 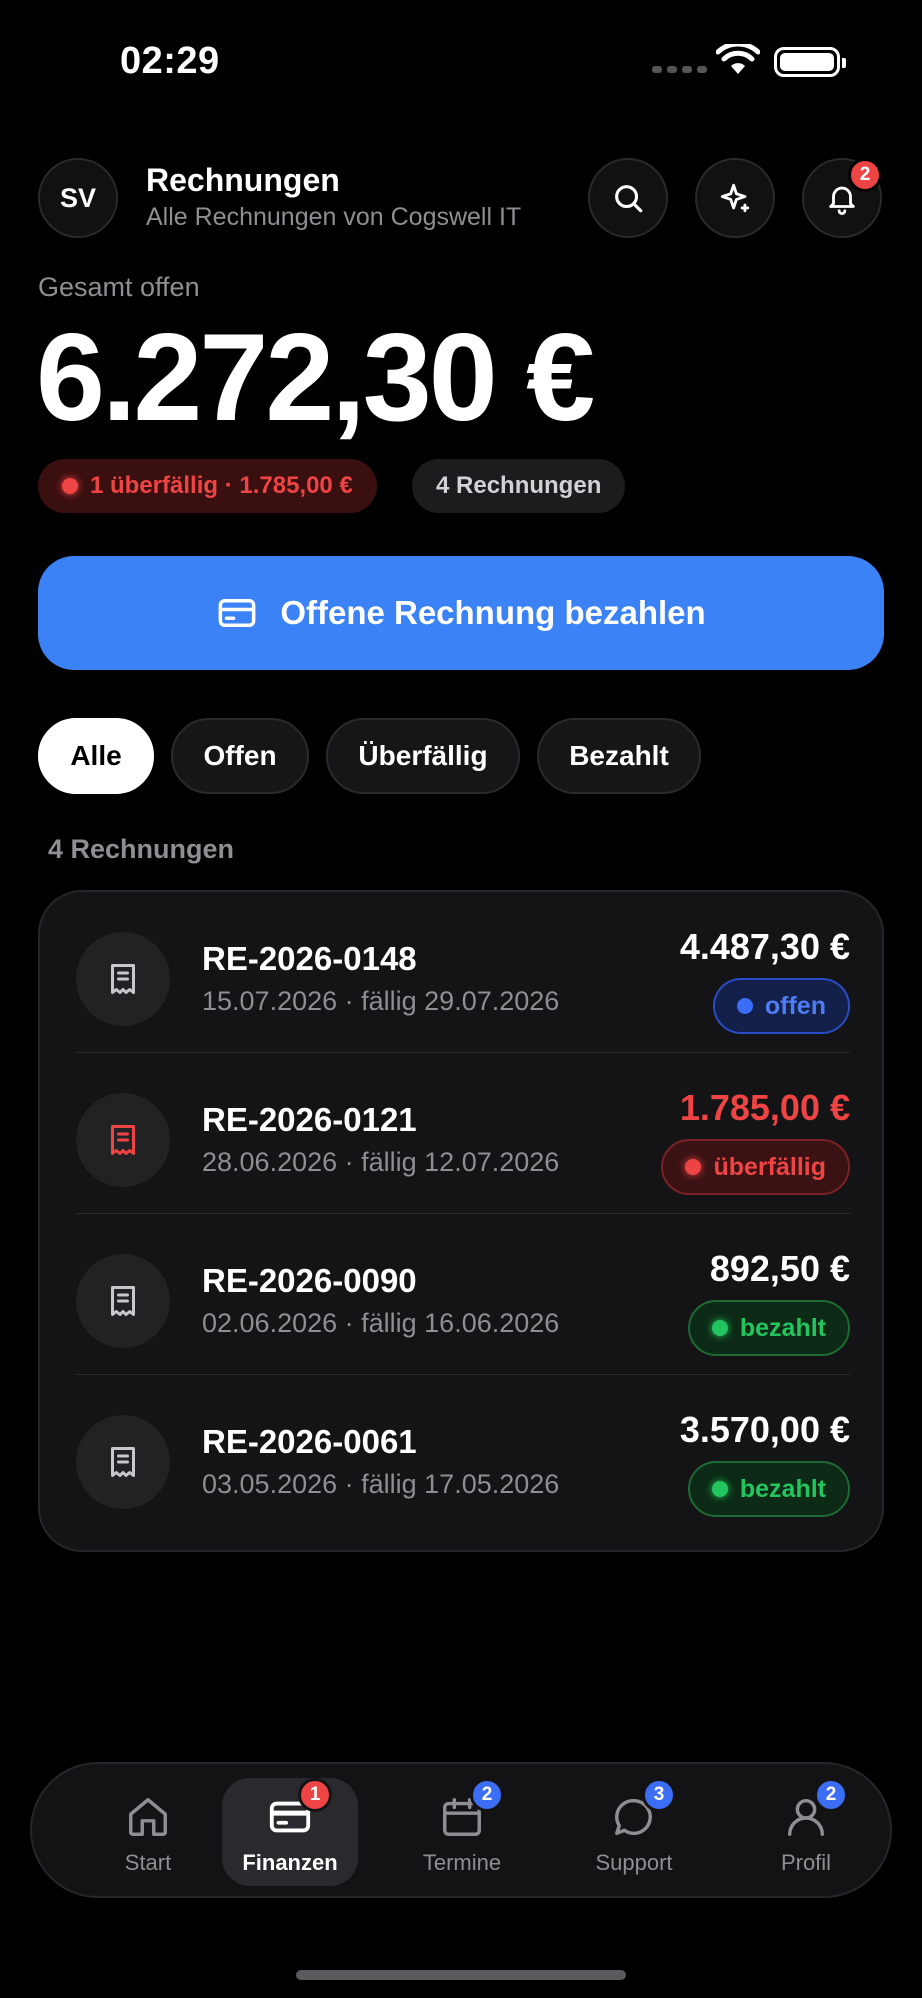 I want to click on overdue-pill-label: 1 überfällig · 1.785,00 €, so click(x=221, y=485).